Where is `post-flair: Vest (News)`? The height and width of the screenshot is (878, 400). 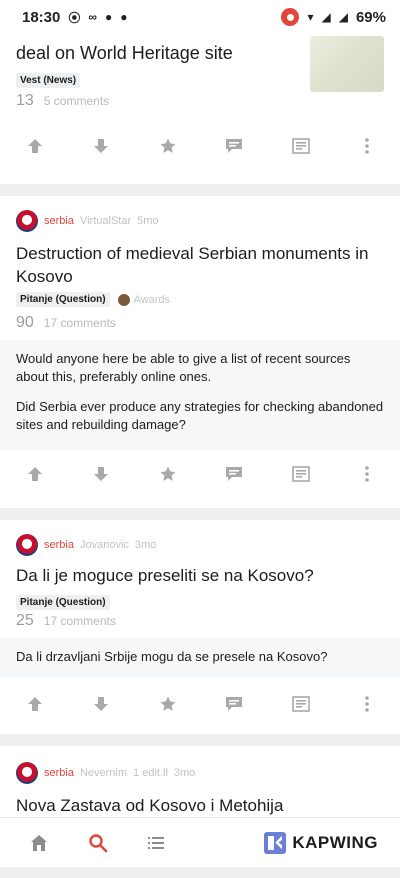
post-flair: Vest (News) is located at coordinates (48, 80).